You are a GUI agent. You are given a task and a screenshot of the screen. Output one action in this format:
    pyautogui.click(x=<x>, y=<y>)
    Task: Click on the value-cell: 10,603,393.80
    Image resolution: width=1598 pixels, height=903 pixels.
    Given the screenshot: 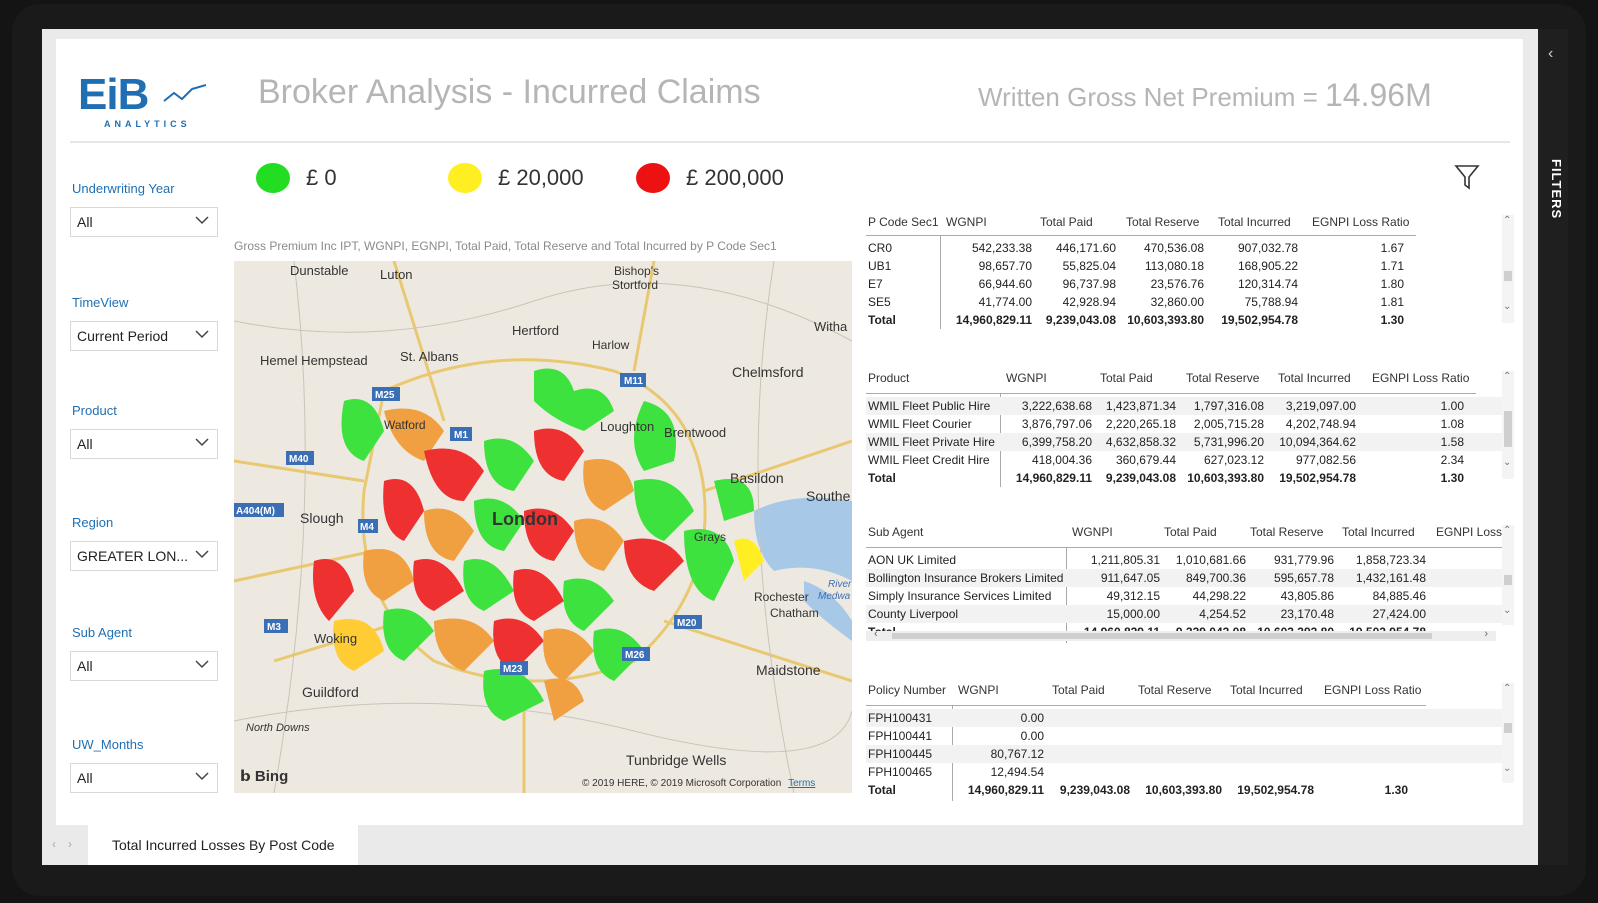 What is the action you would take?
    pyautogui.click(x=1165, y=320)
    